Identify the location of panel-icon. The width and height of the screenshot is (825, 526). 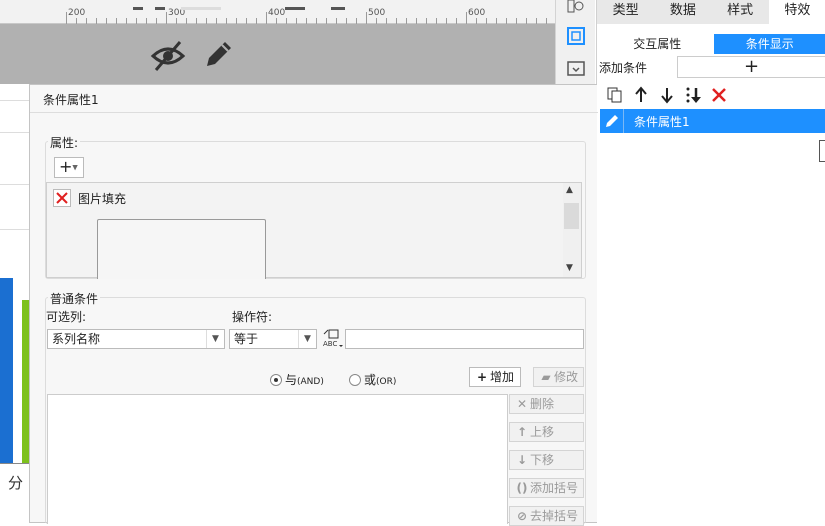
(576, 69).